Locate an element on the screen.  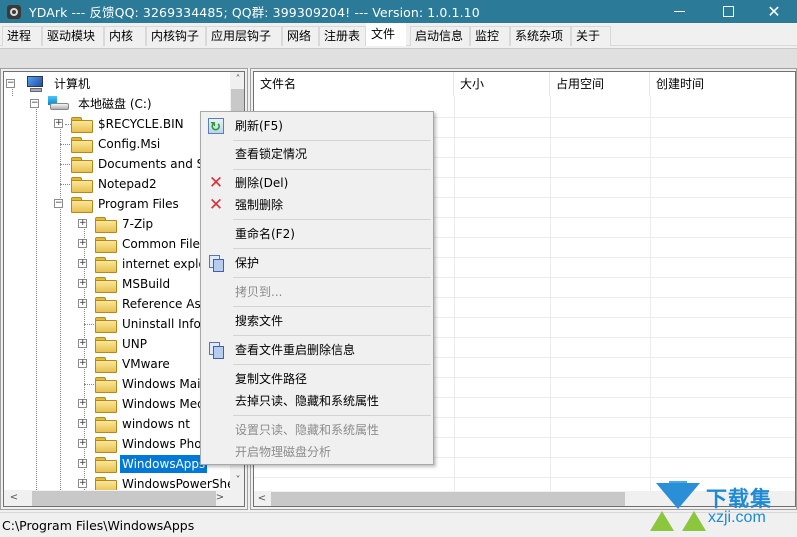
menu-item-label: 强制删除 is located at coordinates (259, 205).